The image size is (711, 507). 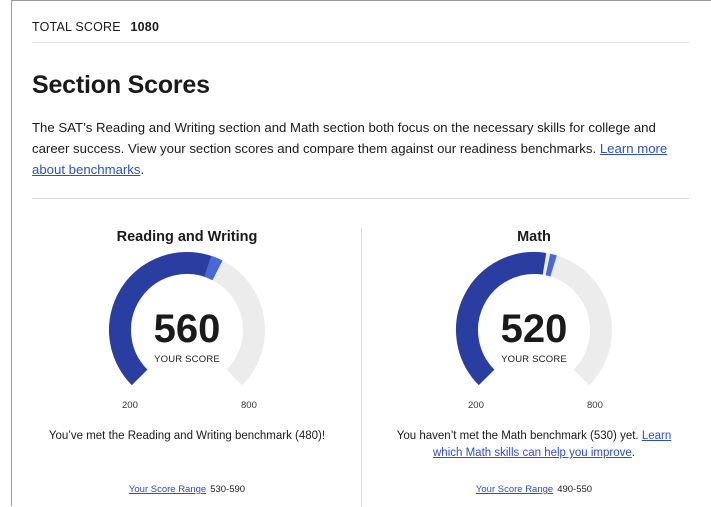 What do you see at coordinates (76, 27) in the screenshot?
I see `total-score-label: TOTAL SCORE` at bounding box center [76, 27].